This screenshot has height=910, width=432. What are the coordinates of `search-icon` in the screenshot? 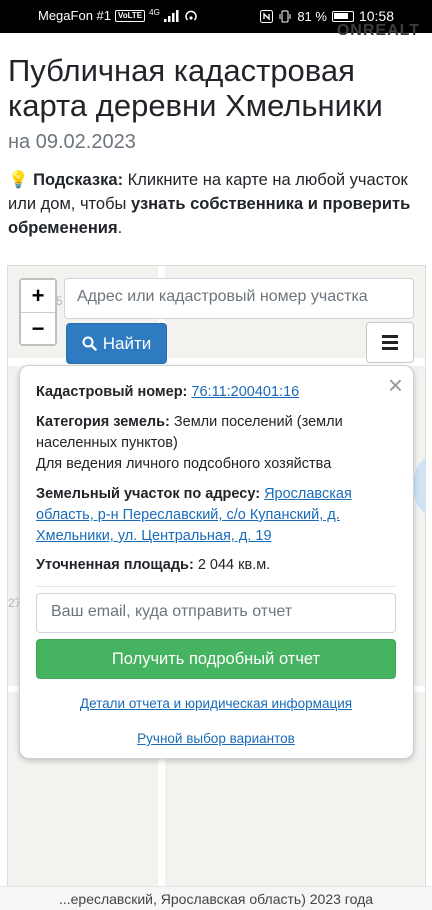 It's located at (89, 343).